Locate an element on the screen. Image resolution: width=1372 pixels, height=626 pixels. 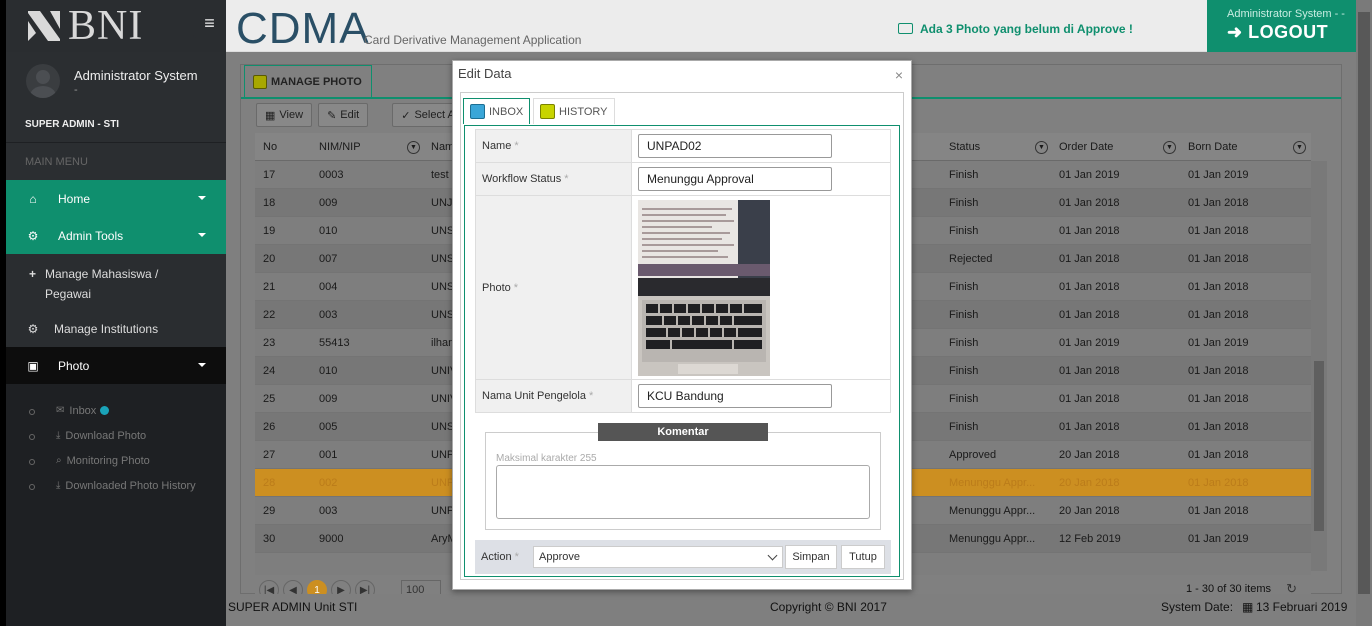
image-icon: ▣ is located at coordinates (33, 365).